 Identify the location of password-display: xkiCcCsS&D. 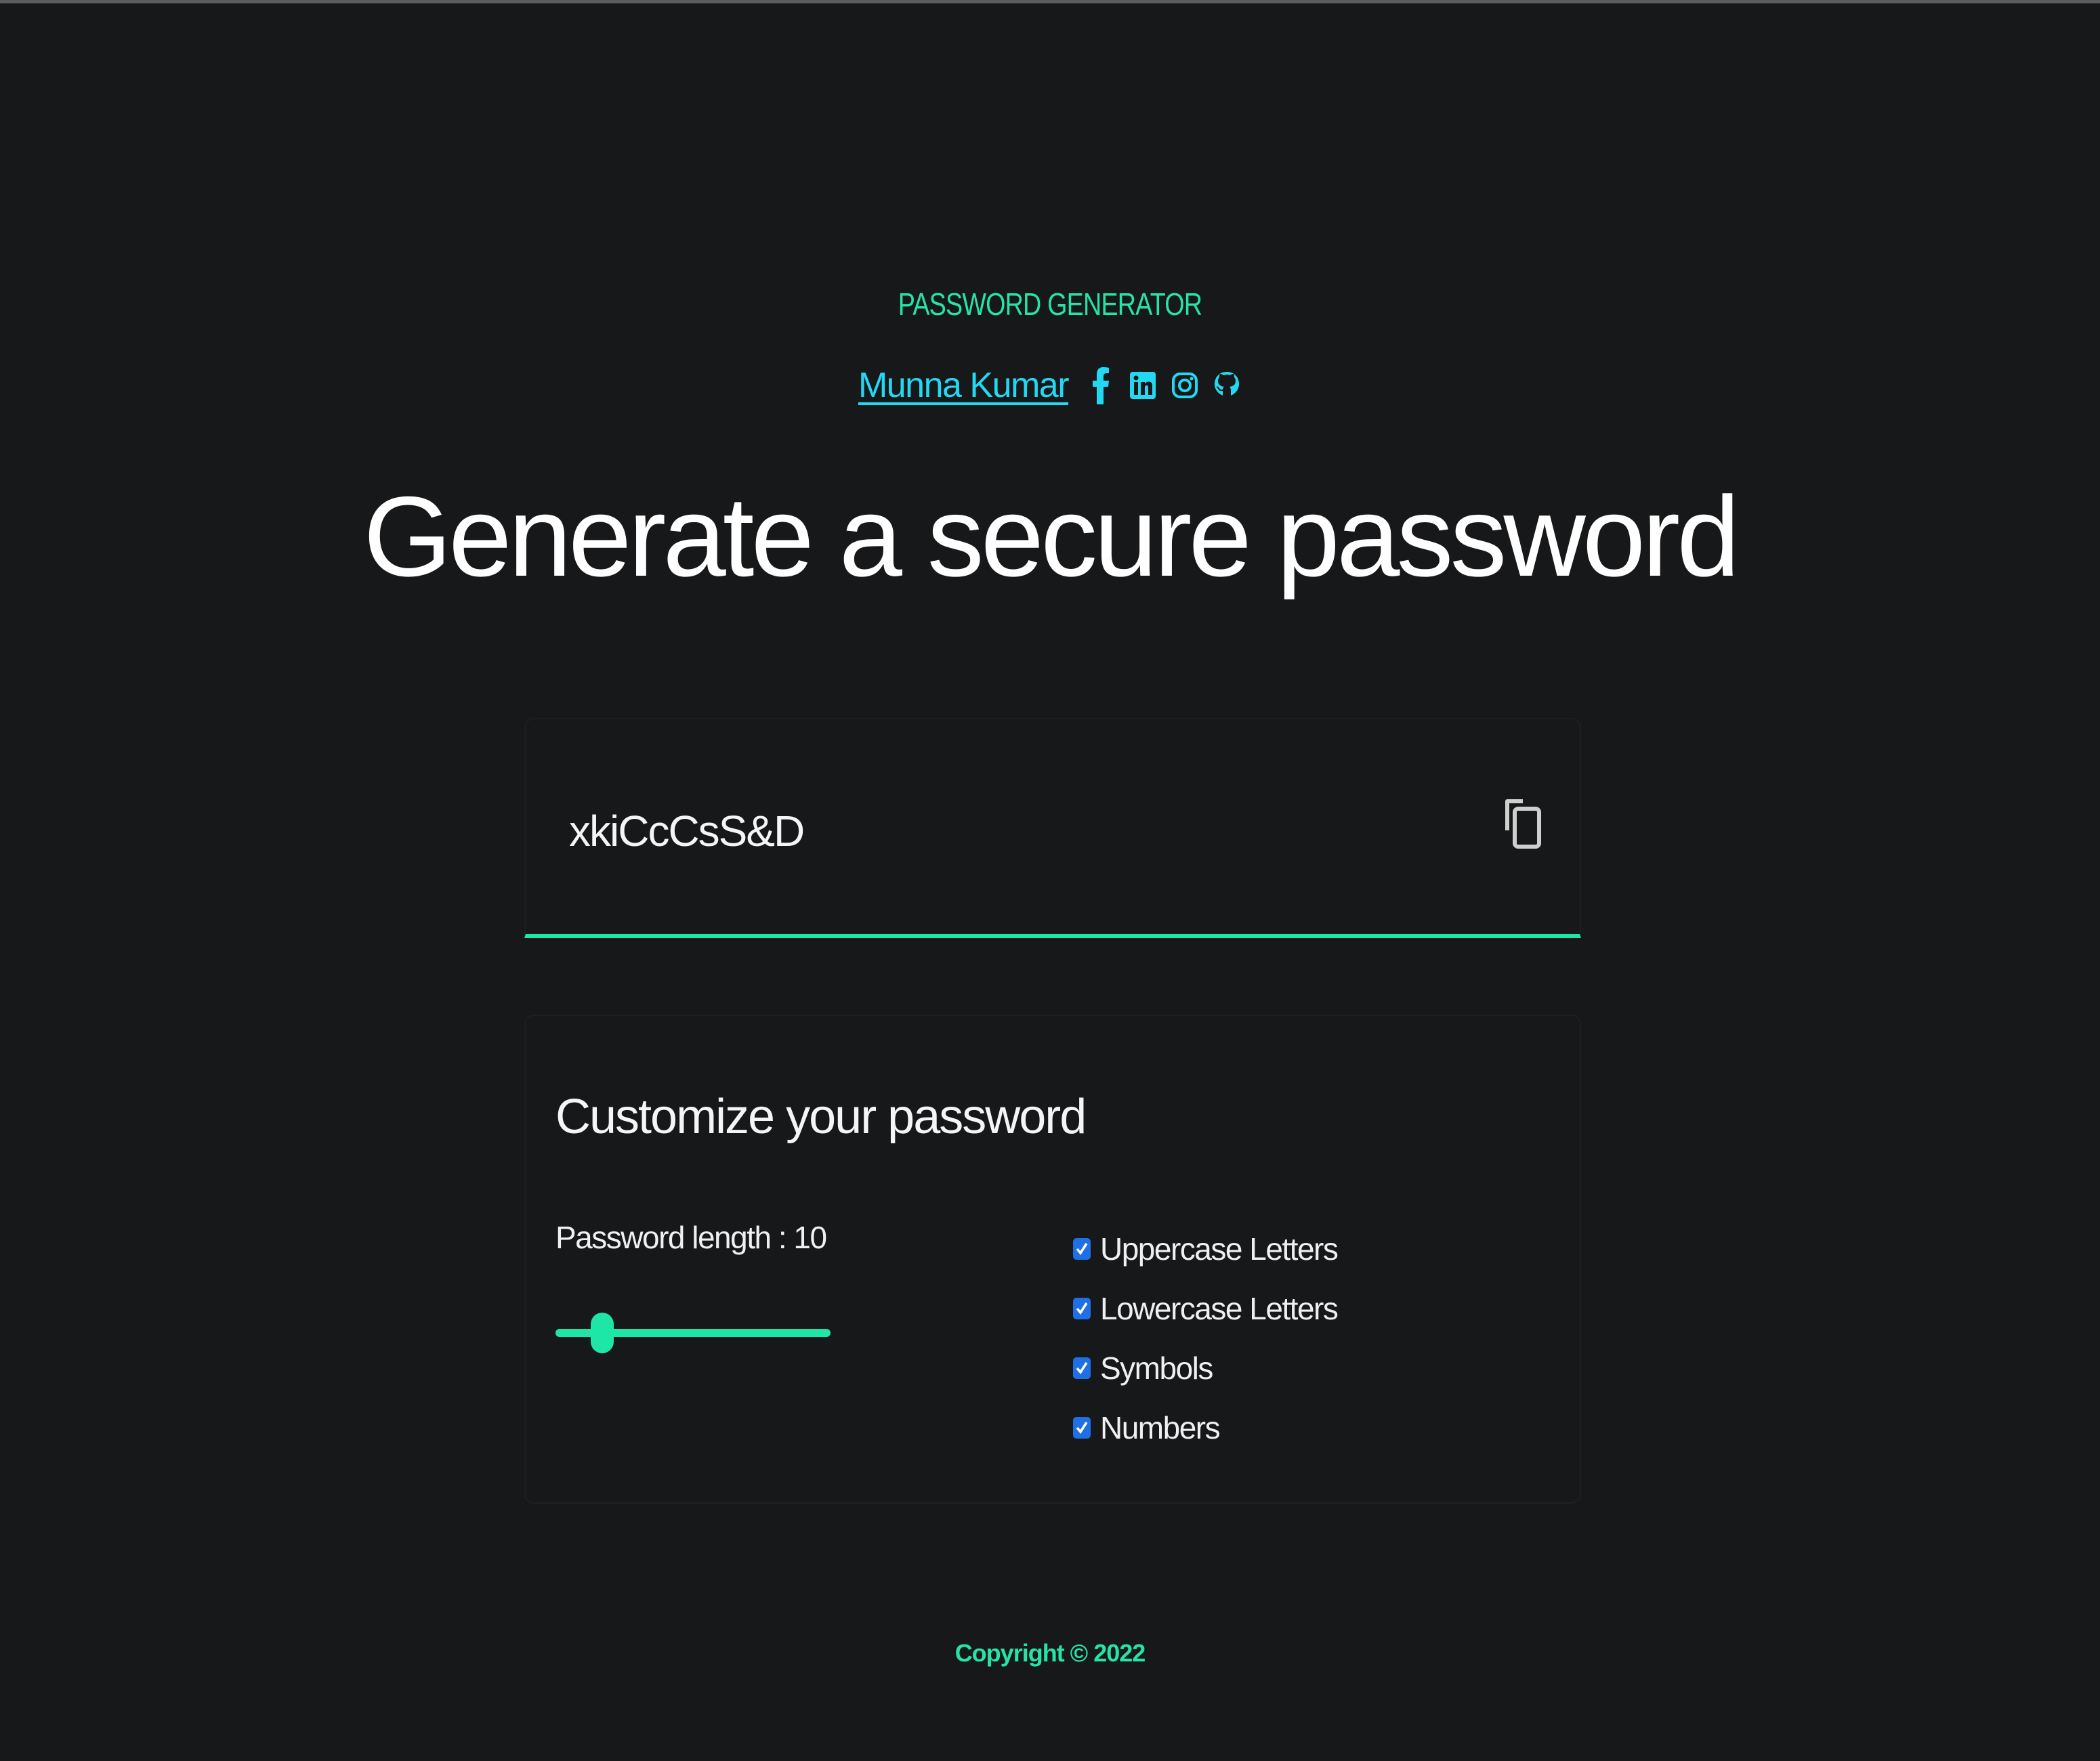
(1052, 828).